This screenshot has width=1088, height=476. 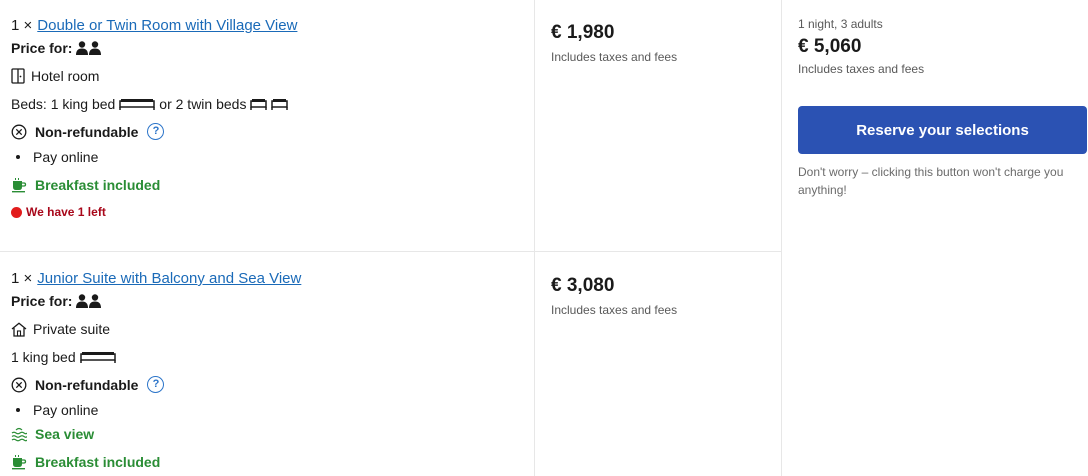 I want to click on house-icon, so click(x=19, y=329).